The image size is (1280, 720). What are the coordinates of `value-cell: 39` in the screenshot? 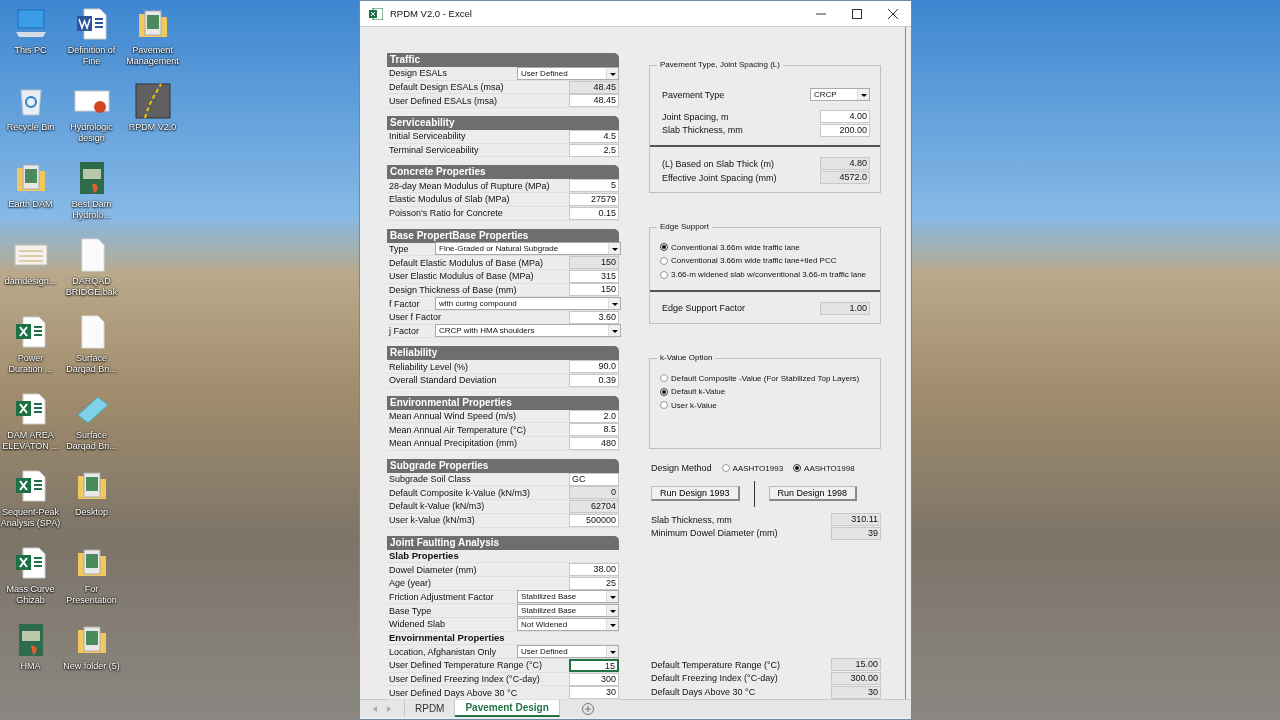 It's located at (856, 533).